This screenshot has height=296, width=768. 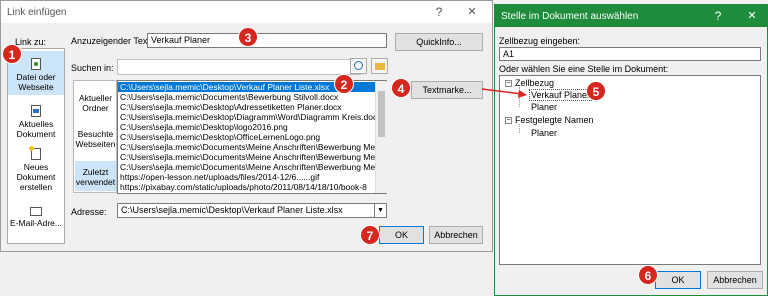 I want to click on arrow-line, so click(x=502, y=91).